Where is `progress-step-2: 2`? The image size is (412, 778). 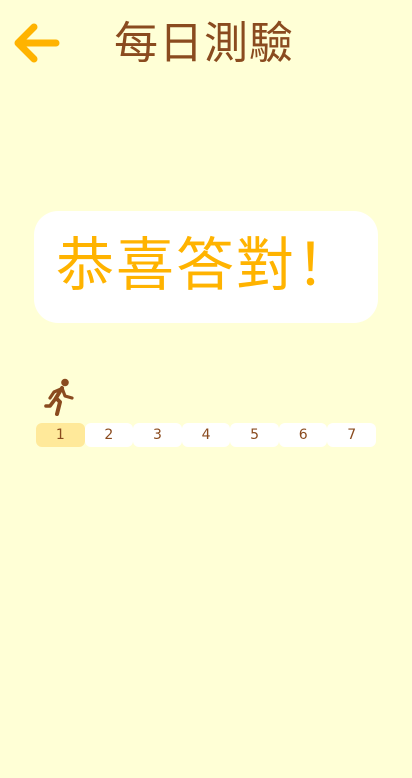
progress-step-2: 2 is located at coordinates (109, 435).